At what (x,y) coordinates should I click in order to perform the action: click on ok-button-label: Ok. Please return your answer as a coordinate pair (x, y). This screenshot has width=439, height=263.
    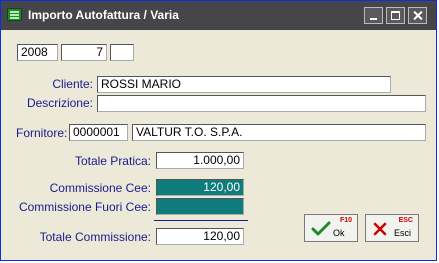
    Looking at the image, I should click on (339, 233).